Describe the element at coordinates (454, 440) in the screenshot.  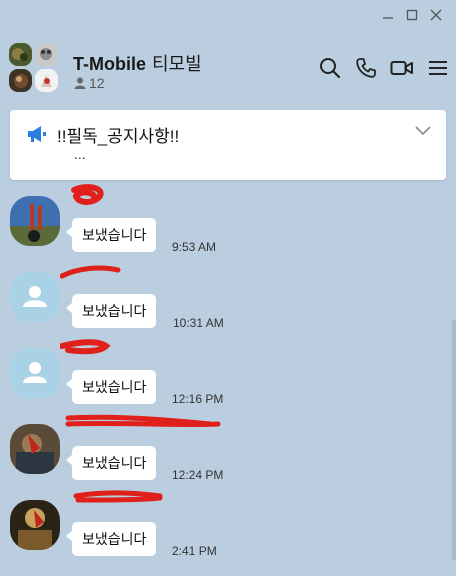
I see `scrollbar` at that location.